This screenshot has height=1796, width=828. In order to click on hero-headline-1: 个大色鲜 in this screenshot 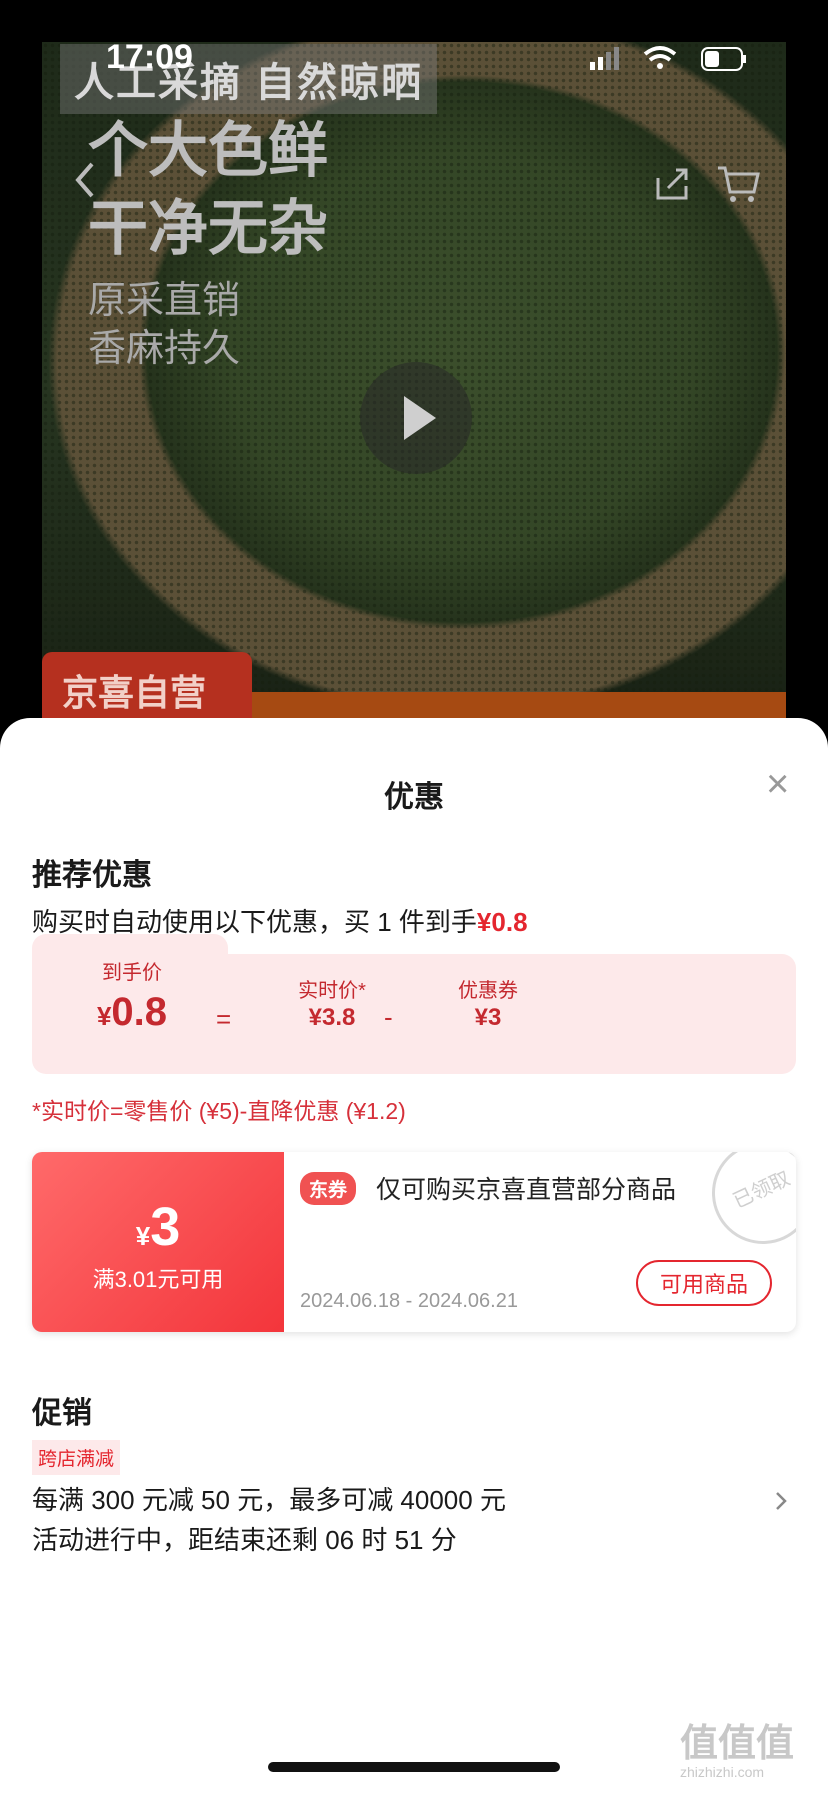, I will do `click(208, 150)`.